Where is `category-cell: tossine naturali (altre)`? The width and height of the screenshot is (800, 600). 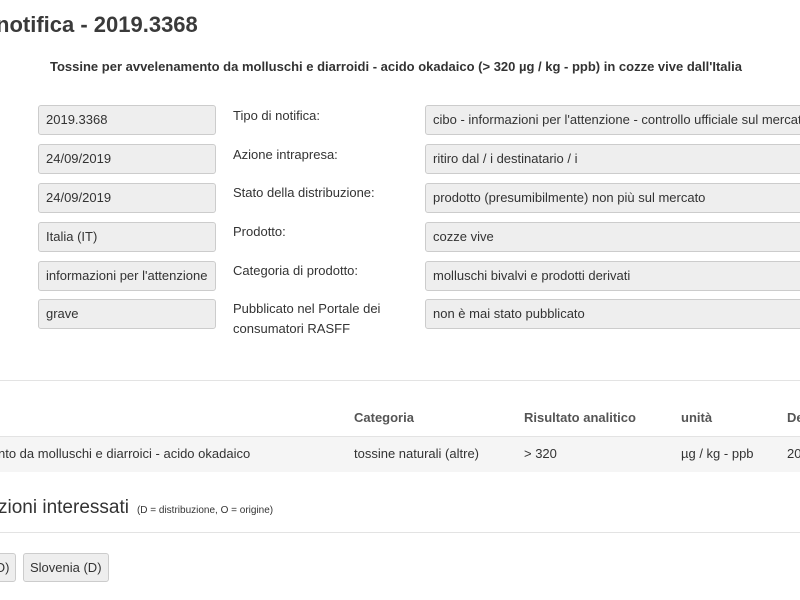
category-cell: tossine naturali (altre) is located at coordinates (416, 453).